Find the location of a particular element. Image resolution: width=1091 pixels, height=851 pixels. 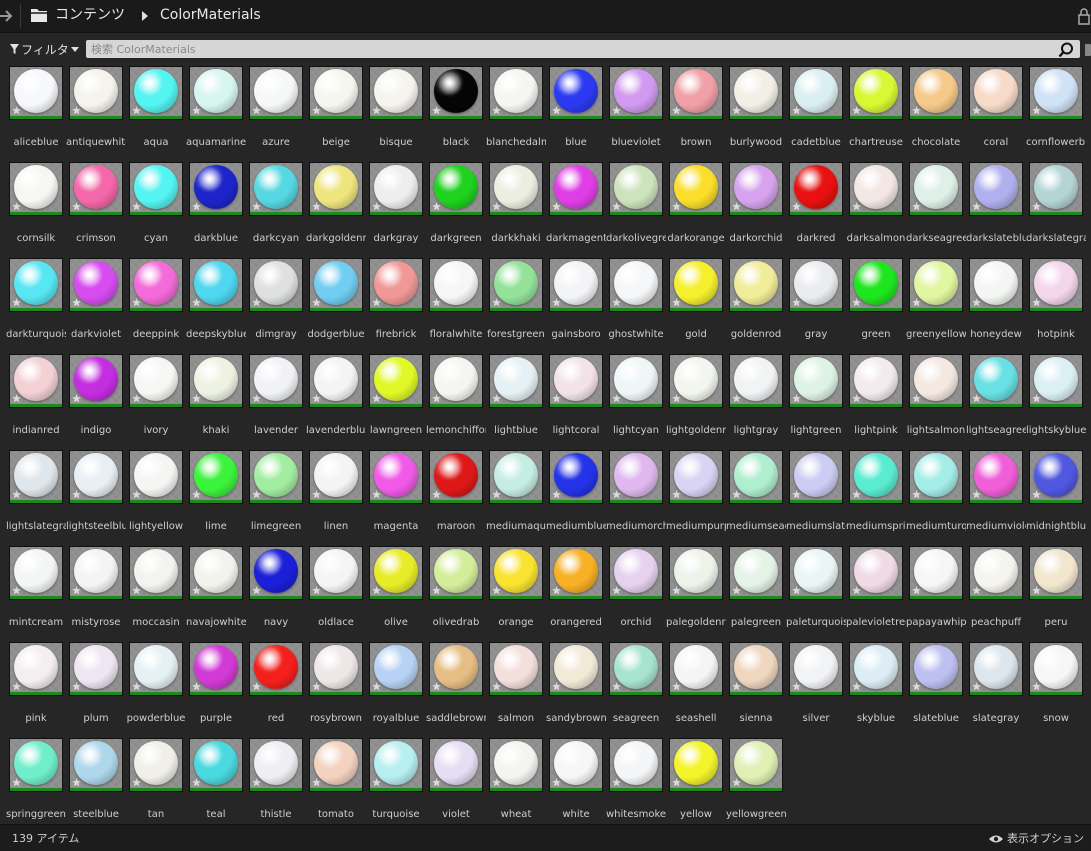

asset-tile: black is located at coordinates (459, 110).